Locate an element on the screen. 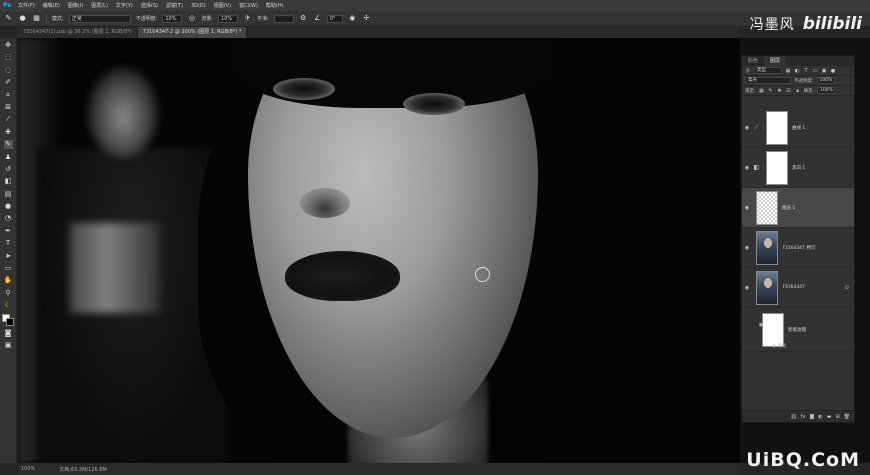 This screenshot has height=475, width=870. lock-artboard-icon: ⊡ is located at coordinates (789, 91).